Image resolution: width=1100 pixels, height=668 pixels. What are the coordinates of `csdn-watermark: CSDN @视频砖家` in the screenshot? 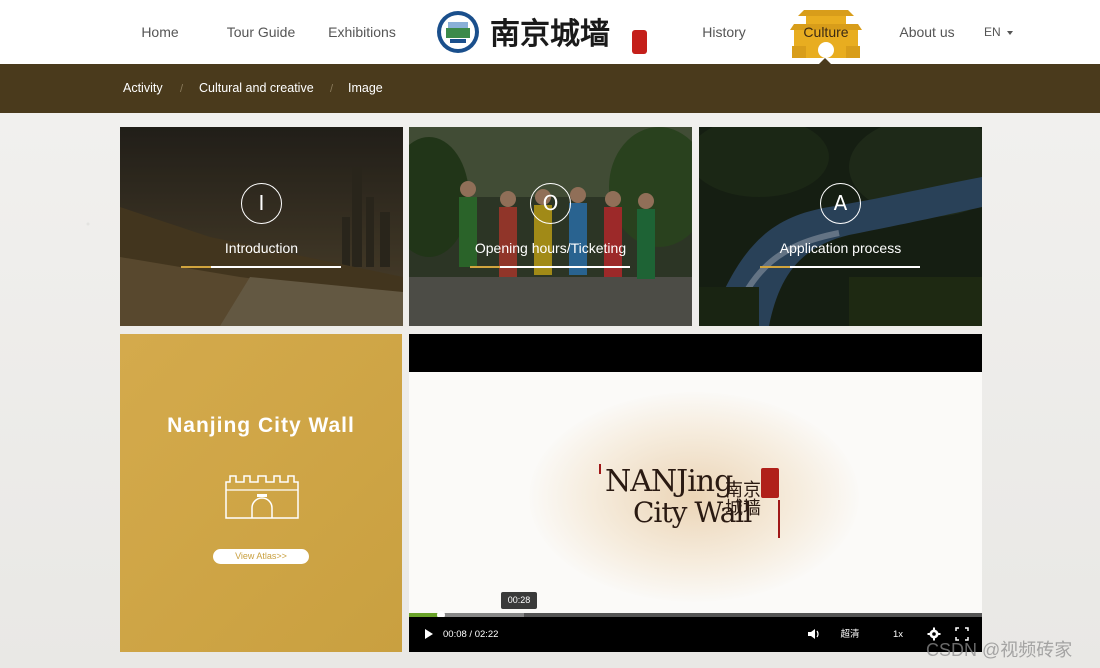 It's located at (999, 650).